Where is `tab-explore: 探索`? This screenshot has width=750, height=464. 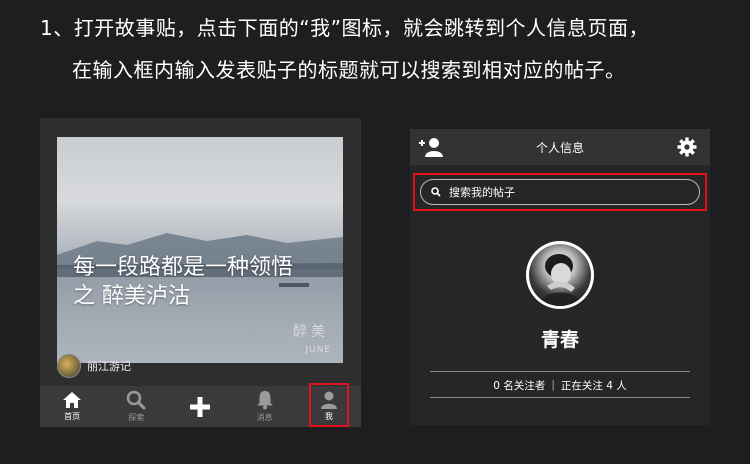
tab-explore: 探索 is located at coordinates (136, 406).